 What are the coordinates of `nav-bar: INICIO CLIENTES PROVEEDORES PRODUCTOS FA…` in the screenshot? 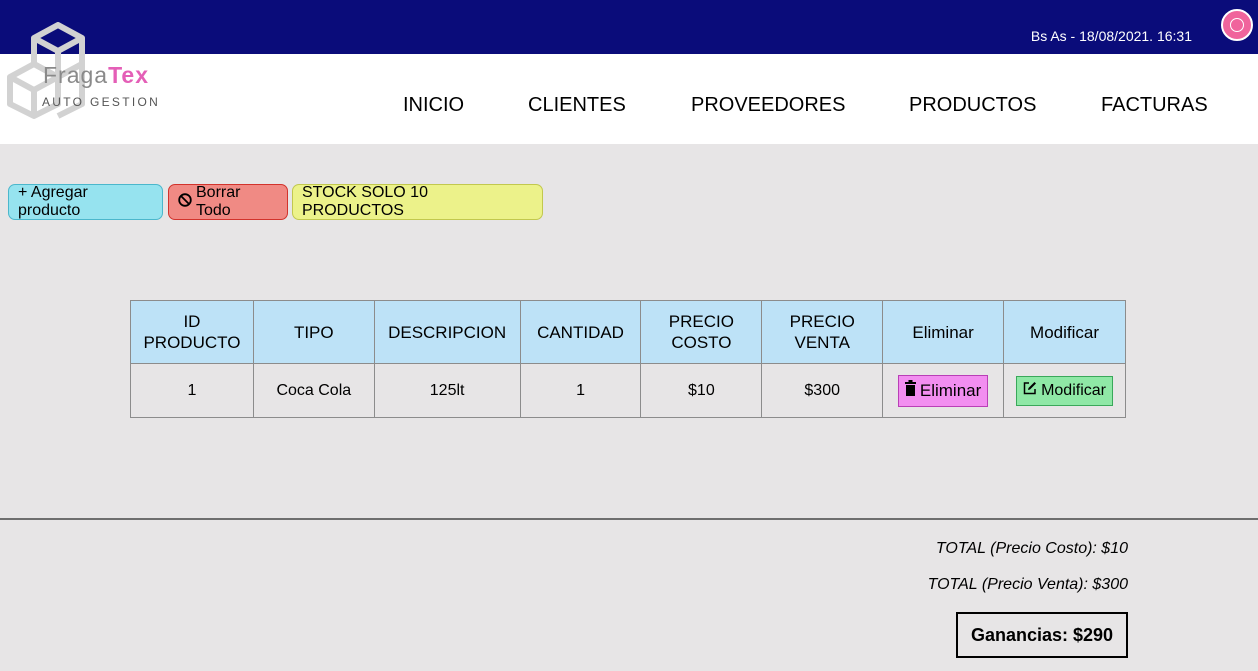 It's located at (629, 99).